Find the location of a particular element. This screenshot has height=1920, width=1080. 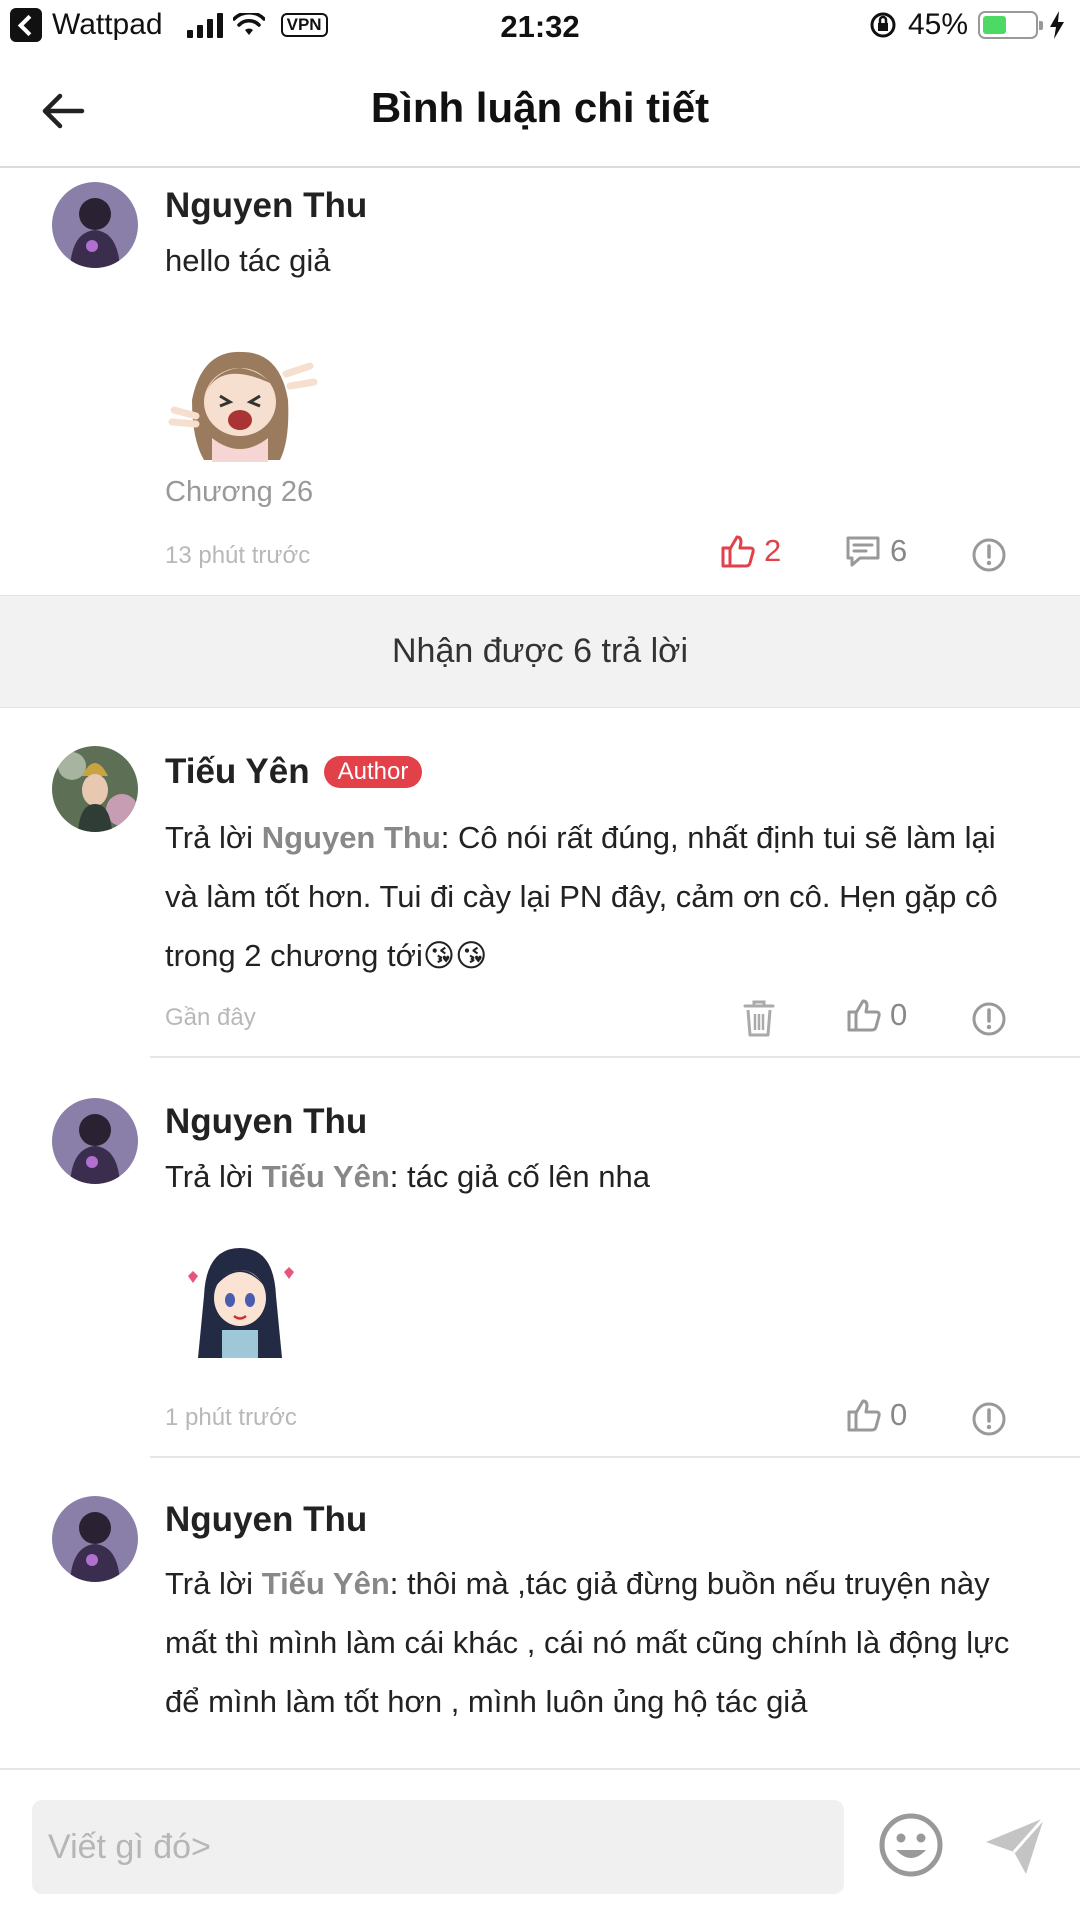

like-button: 2 is located at coordinates (749, 551).